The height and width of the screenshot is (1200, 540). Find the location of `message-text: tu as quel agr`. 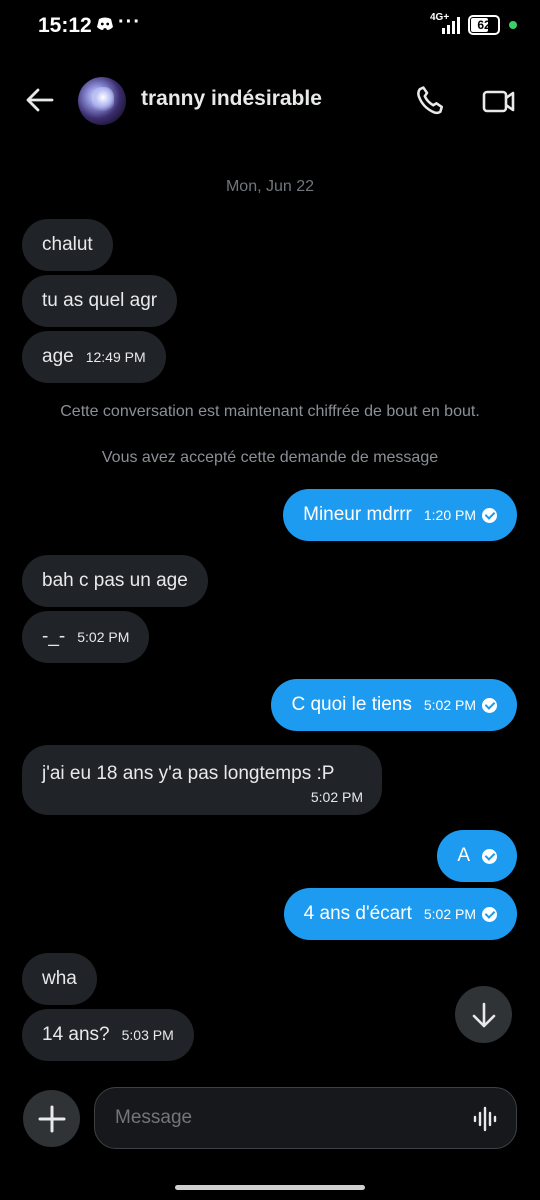

message-text: tu as quel agr is located at coordinates (100, 300).